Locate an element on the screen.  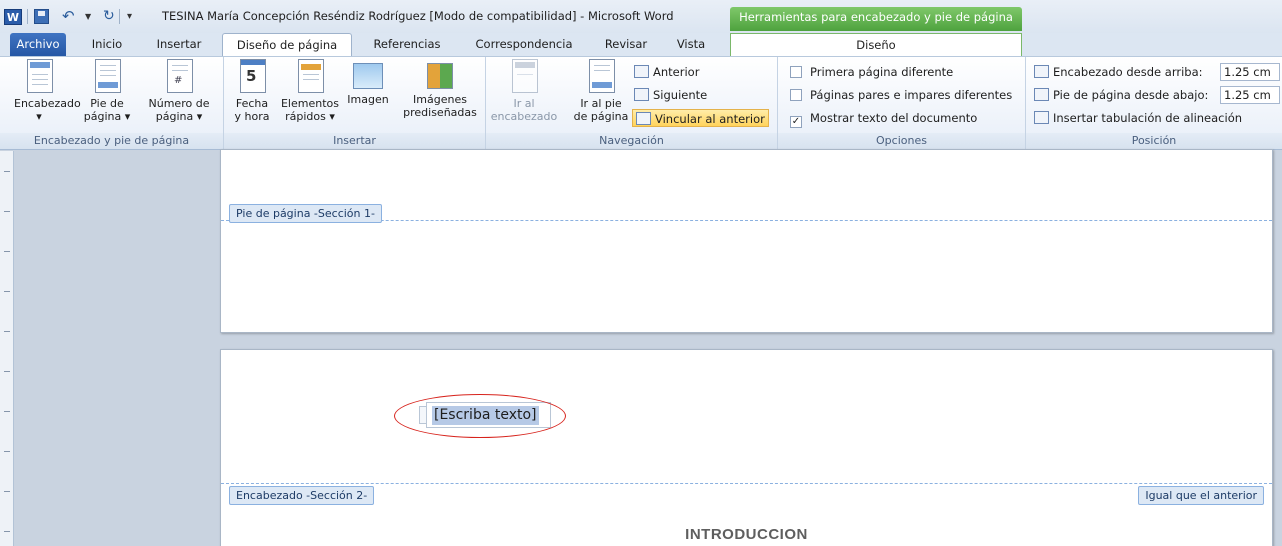
elementos-rapidos-button: Elementos rápidos ▾ is located at coordinates (310, 91).